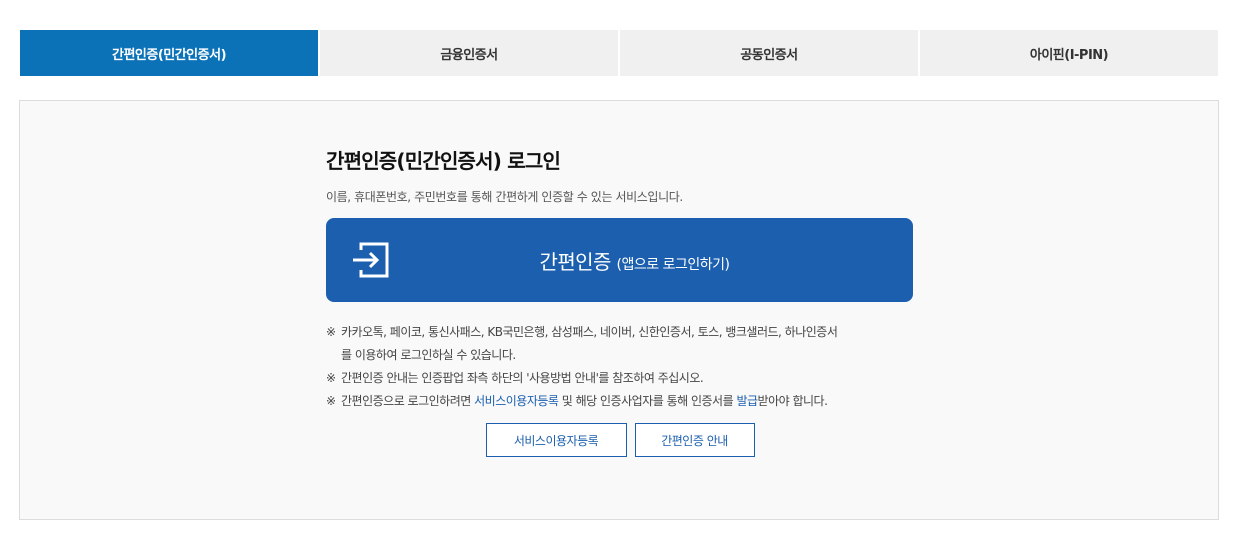 The width and height of the screenshot is (1252, 550). I want to click on simple-auth-login-button: 간편인증 (앱으로 로그인하기), so click(619, 260).